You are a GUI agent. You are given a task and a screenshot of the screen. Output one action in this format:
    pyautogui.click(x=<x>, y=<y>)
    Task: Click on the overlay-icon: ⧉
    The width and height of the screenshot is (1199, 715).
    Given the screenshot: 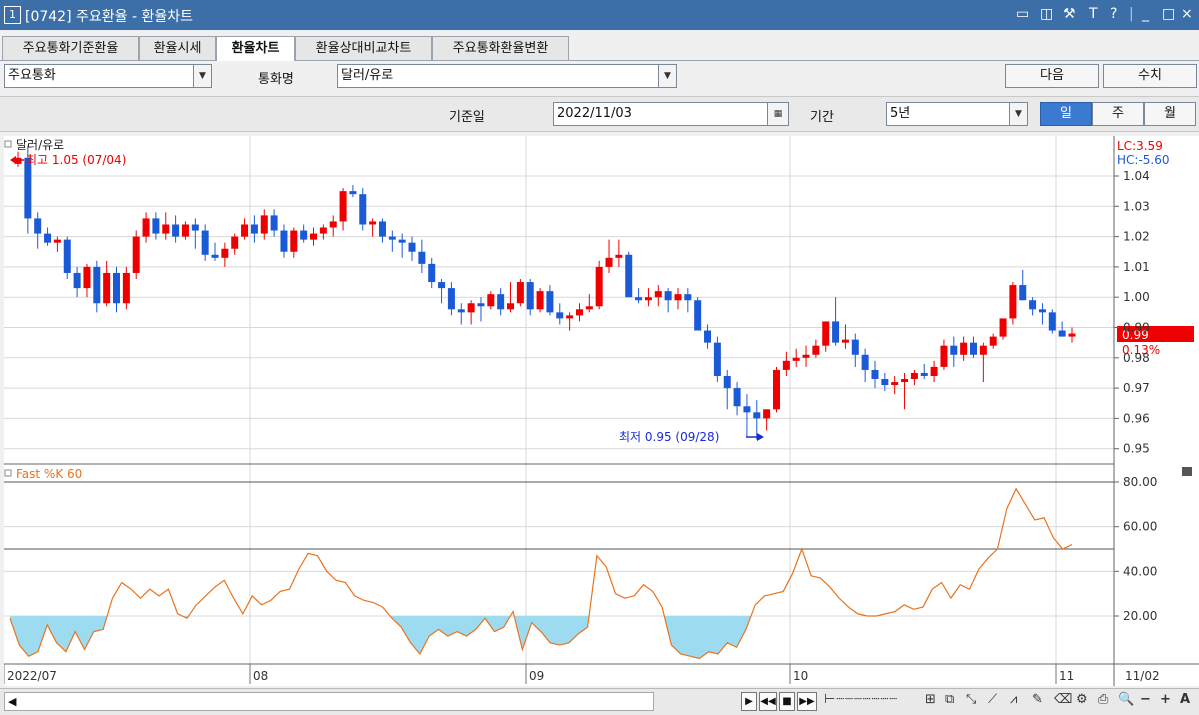 What is the action you would take?
    pyautogui.click(x=949, y=699)
    